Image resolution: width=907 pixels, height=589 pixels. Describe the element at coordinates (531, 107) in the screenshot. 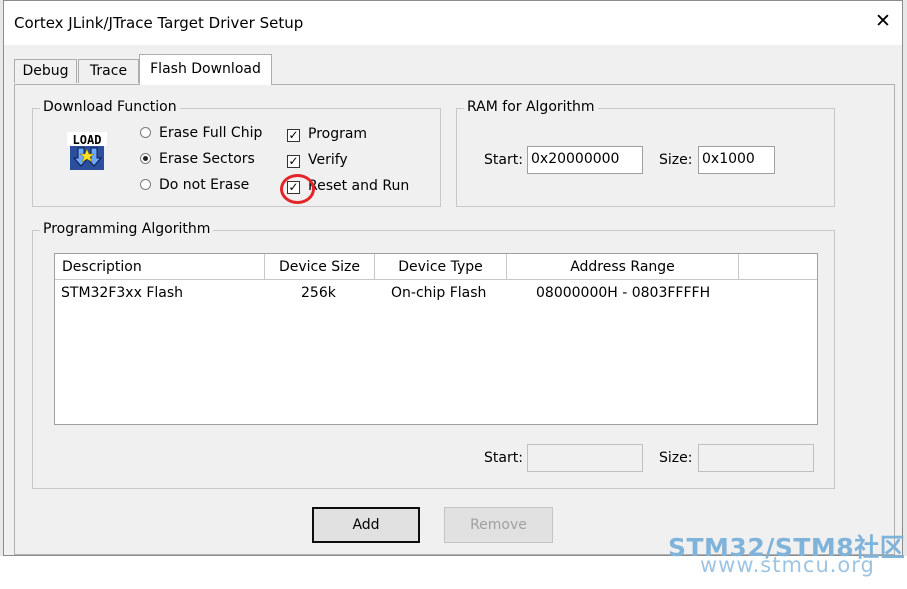

I see `ram-for-algorithm-title: RAM for Algorithm` at that location.